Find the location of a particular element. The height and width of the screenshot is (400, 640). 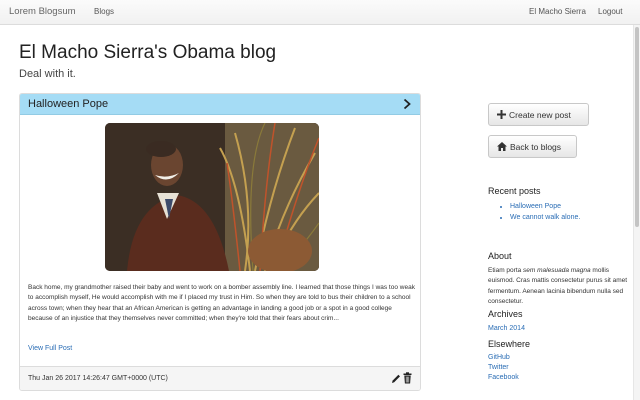

trash-icon is located at coordinates (407, 378).